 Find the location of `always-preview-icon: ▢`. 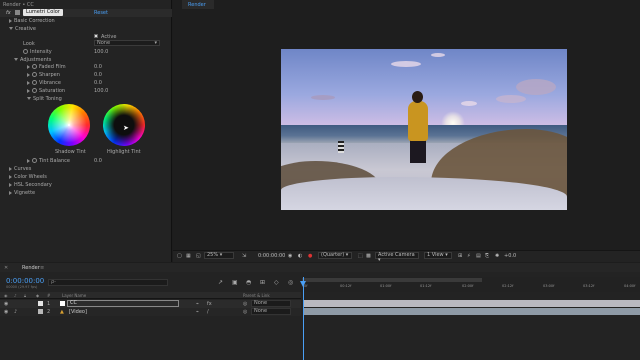

always-preview-icon: ▢ is located at coordinates (179, 256).